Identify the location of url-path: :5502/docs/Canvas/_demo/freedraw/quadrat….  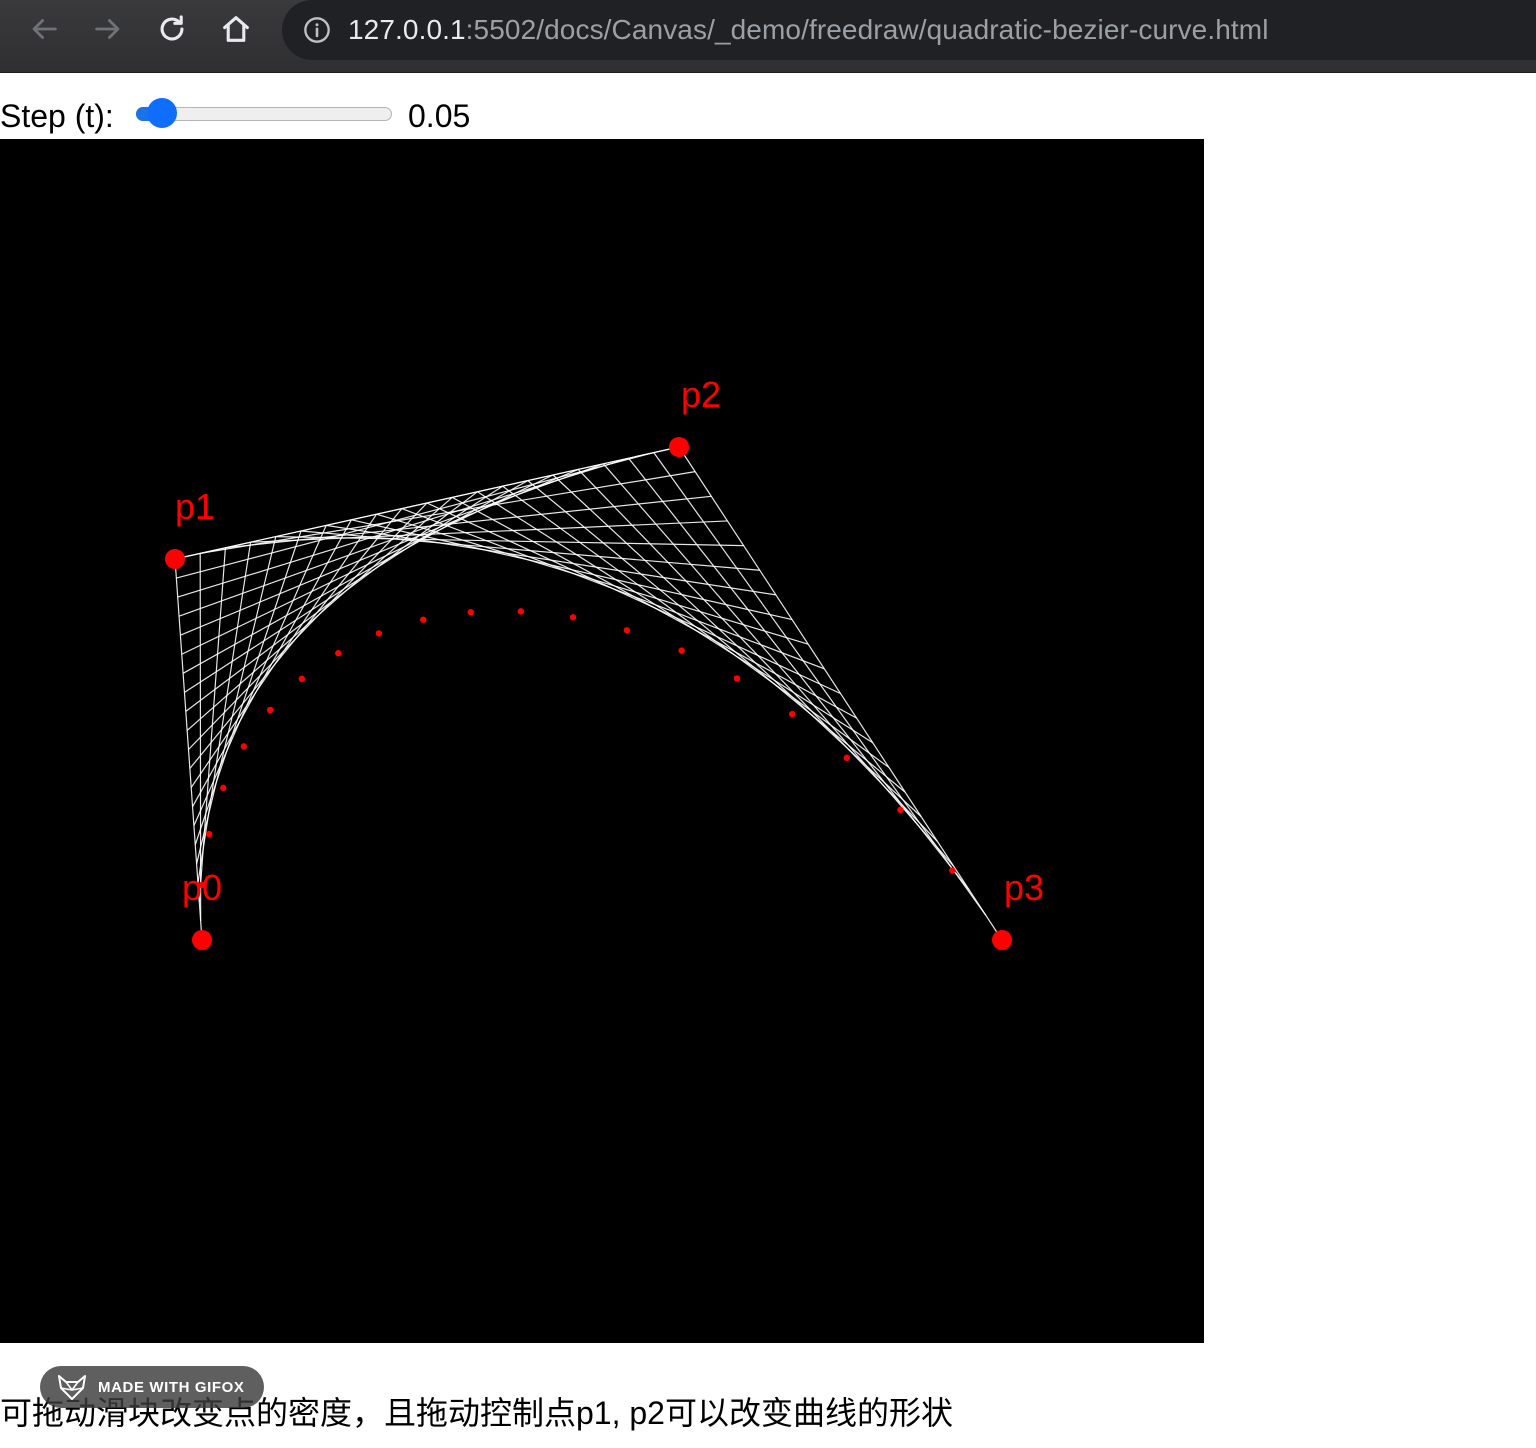
(867, 29).